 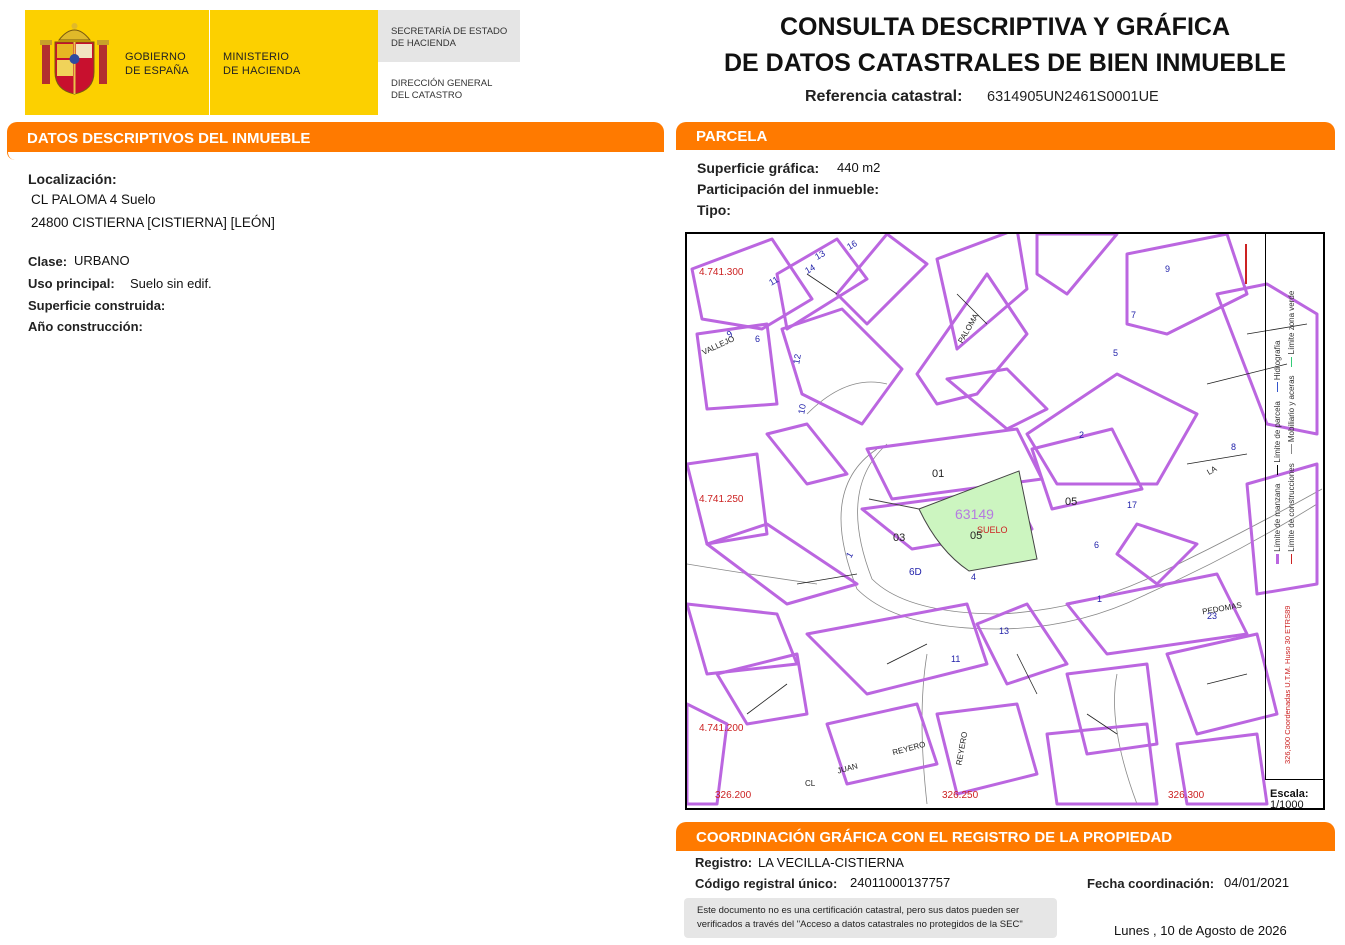 What do you see at coordinates (85, 326) in the screenshot?
I see `anio-construccion-label: Año construcción:` at bounding box center [85, 326].